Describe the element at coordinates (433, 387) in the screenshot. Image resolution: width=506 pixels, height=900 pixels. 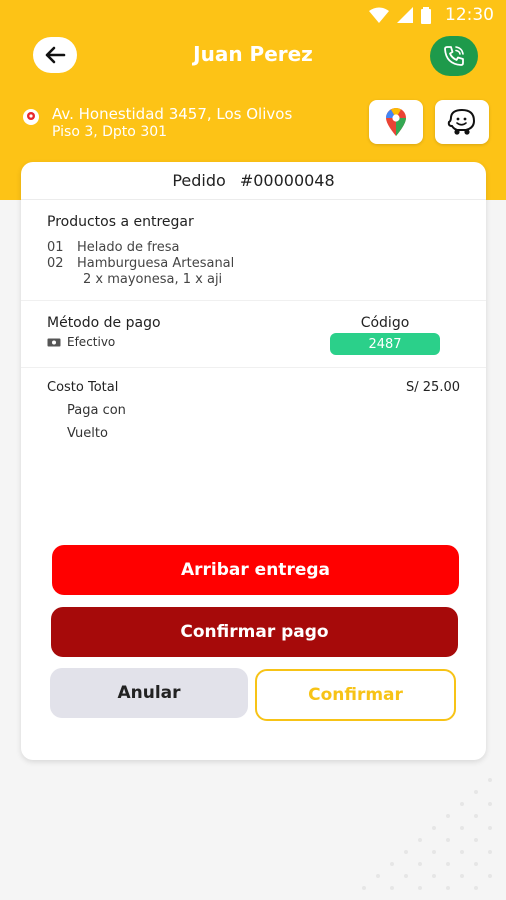
I see `total-value: S/ 25.00` at that location.